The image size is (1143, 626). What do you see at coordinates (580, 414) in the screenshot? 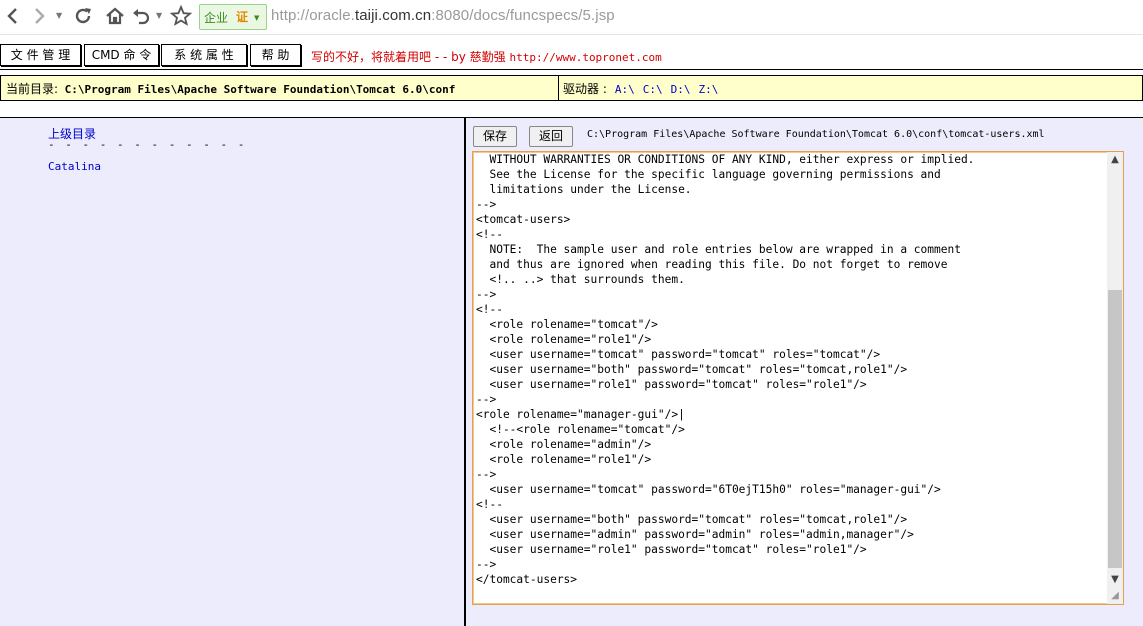
I see `code-line: <role rolename="manager-gui"/>|` at bounding box center [580, 414].